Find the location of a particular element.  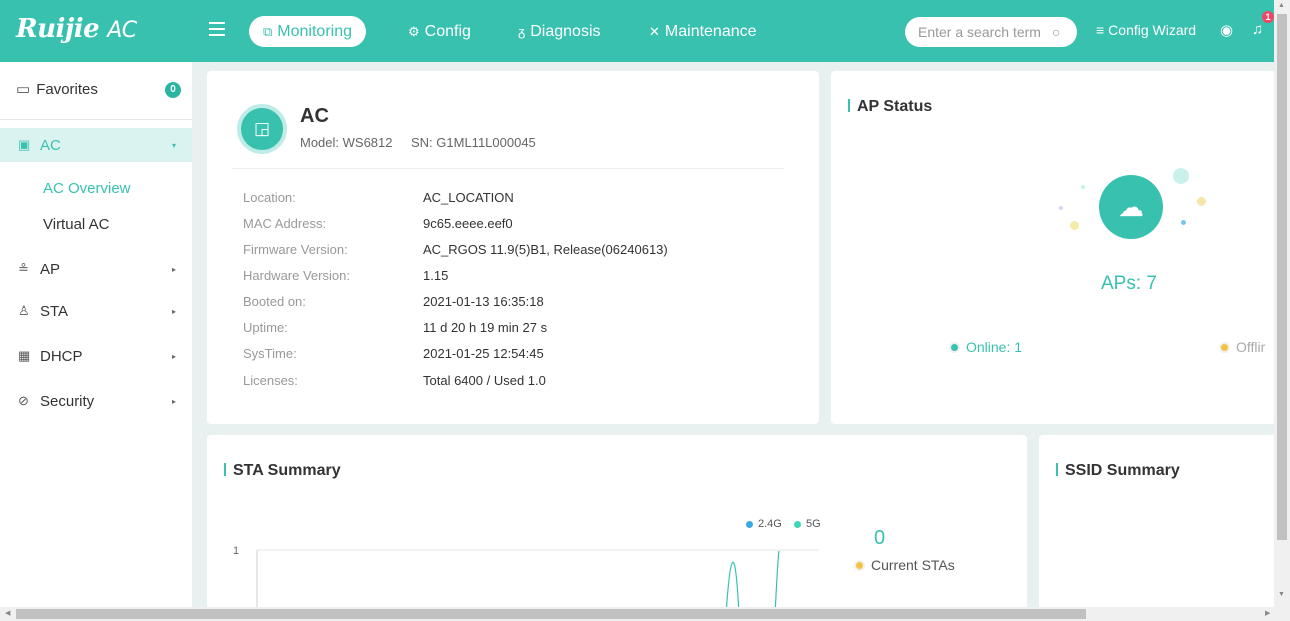

sta-summary-title-text: STA Summary is located at coordinates (287, 470).